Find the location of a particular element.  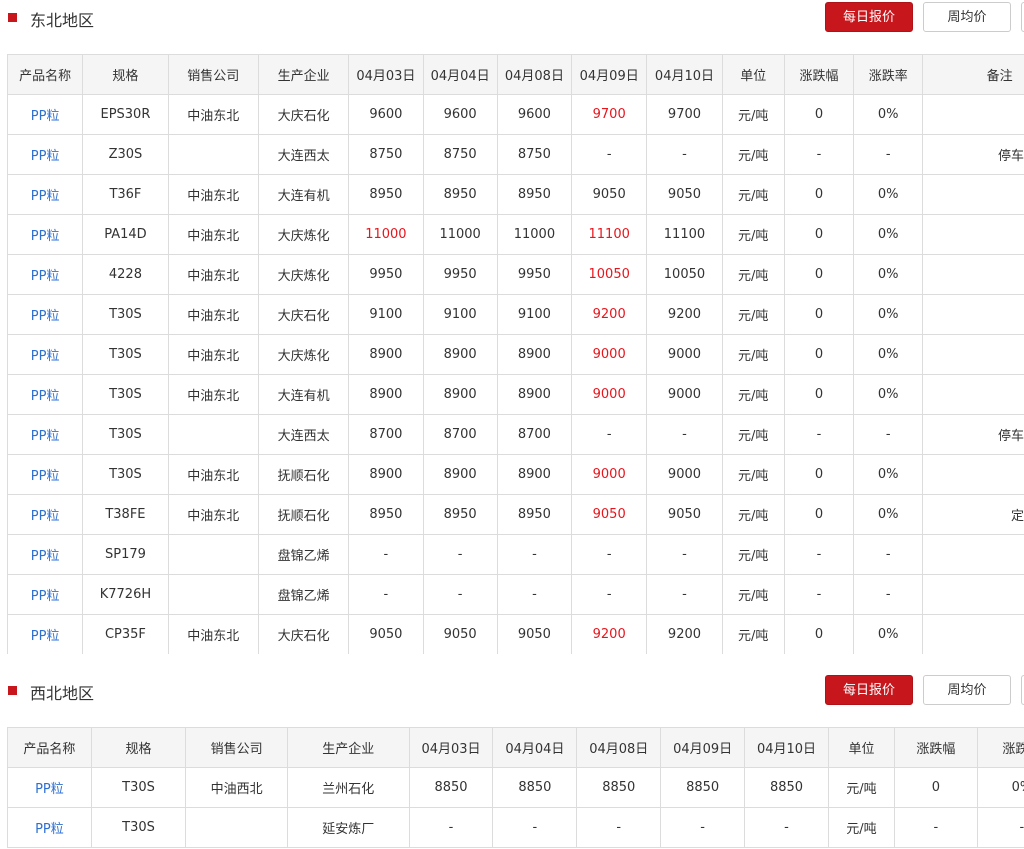

table-cell: SP179 is located at coordinates (125, 554).